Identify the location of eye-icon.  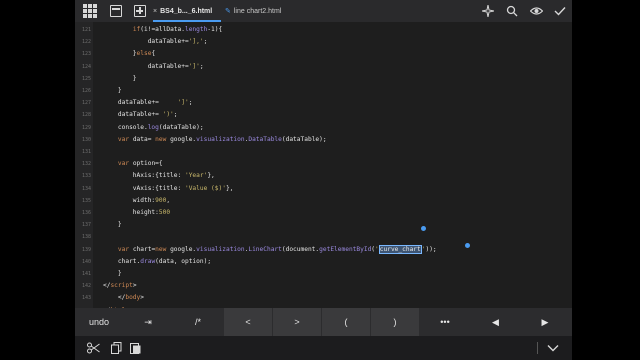
(536, 11).